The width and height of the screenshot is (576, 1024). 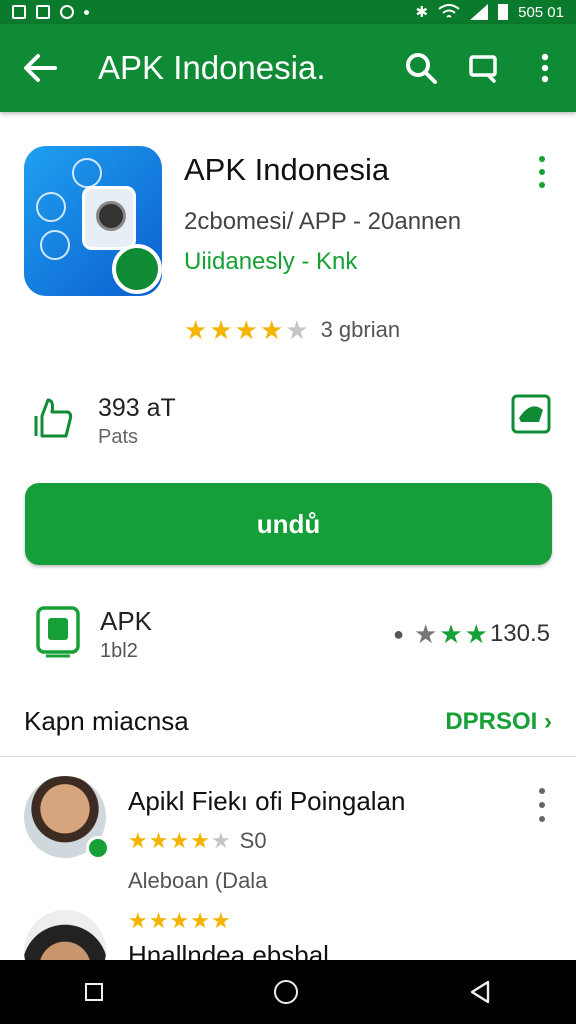 I want to click on app-rating: ★ ★ ★ ★ ★ 3 gbrian, so click(x=292, y=330).